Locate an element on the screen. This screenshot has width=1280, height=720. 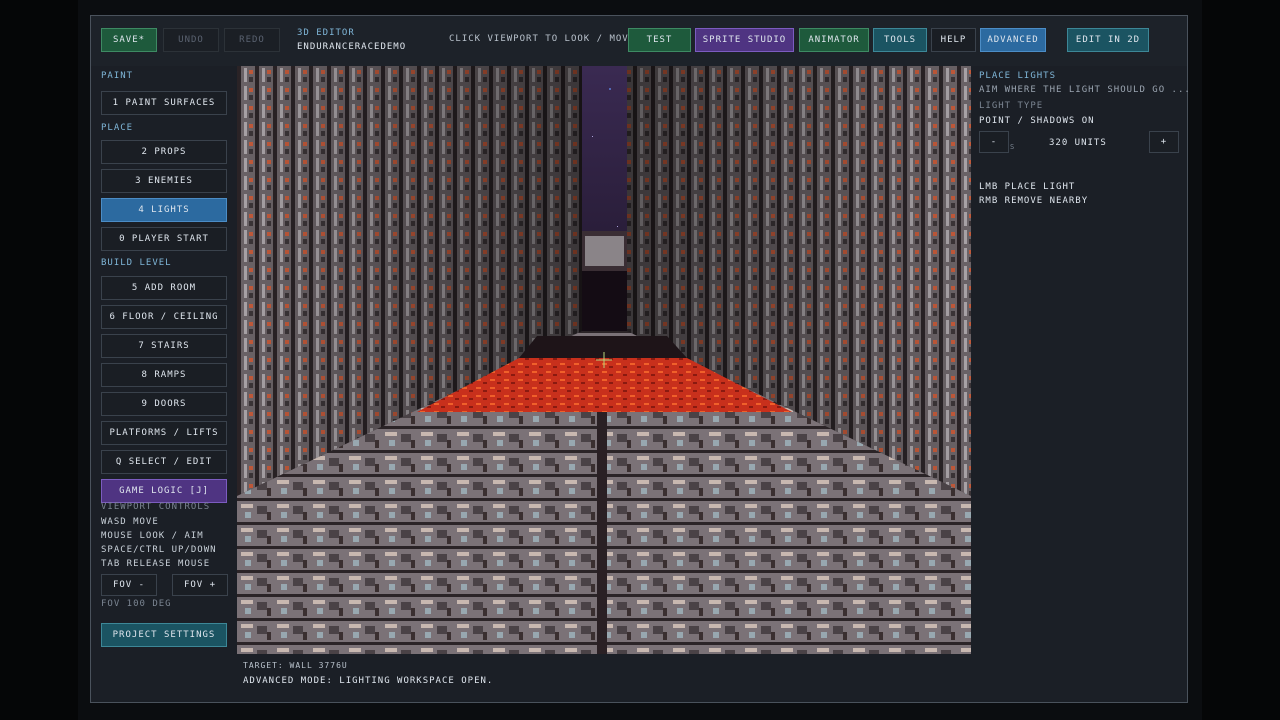
section-paint-heading: PAINT is located at coordinates (117, 76).